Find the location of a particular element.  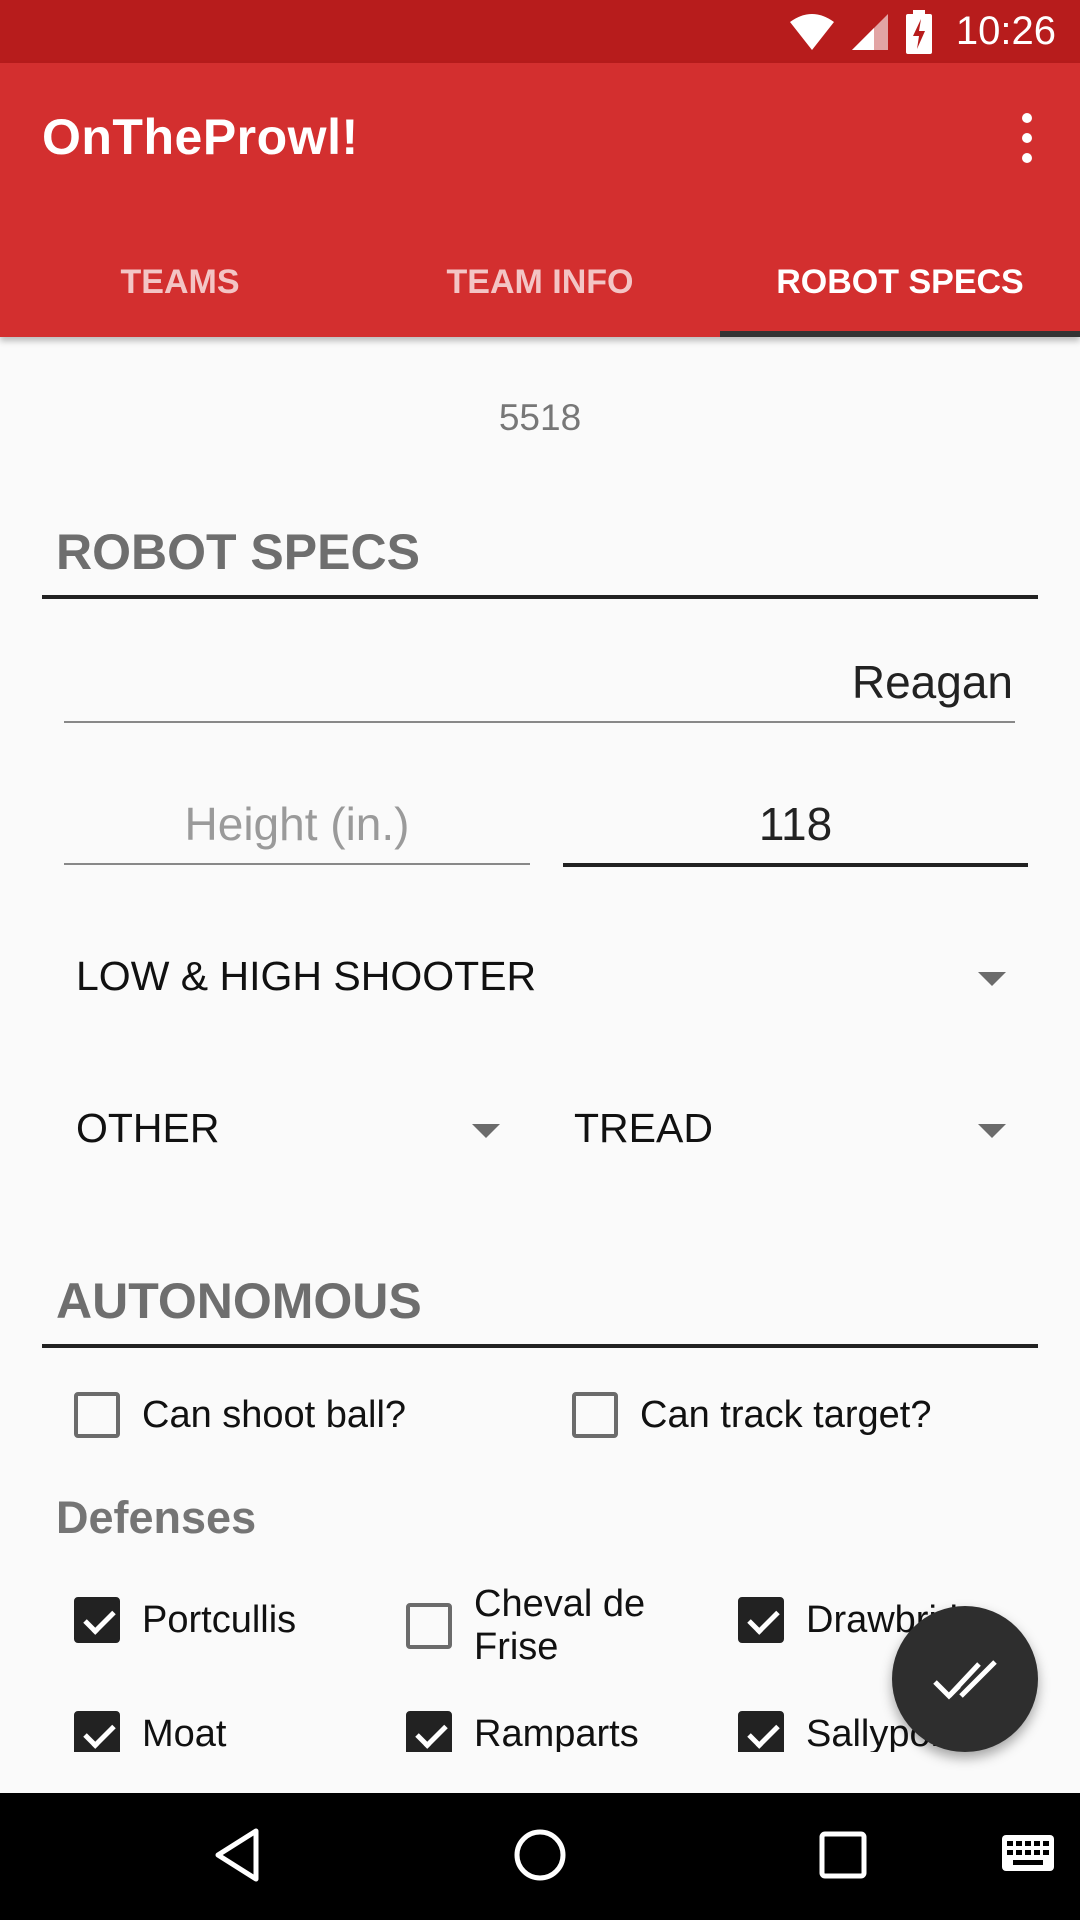

defense-cheval-de-frise-checkbox: Cheval de Frise is located at coordinates (531, 1626).